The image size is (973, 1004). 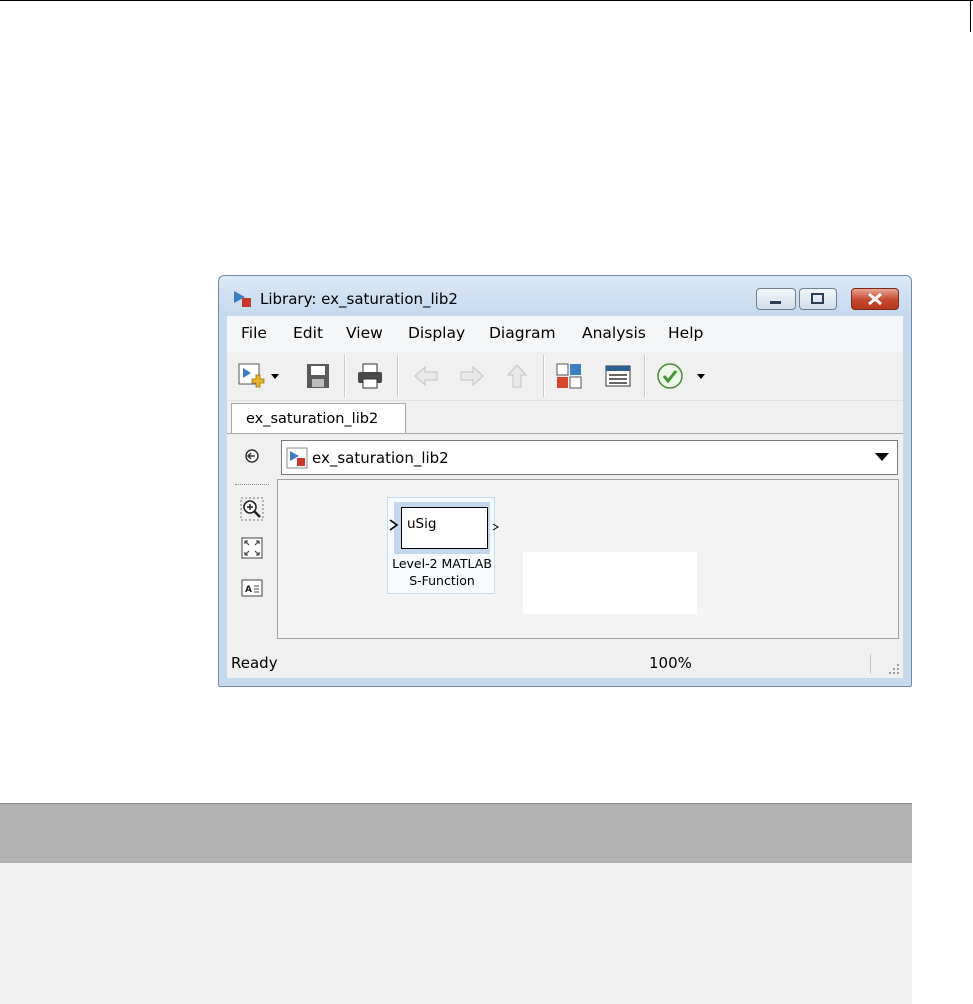 I want to click on menu-analysis: Analysis, so click(x=614, y=333).